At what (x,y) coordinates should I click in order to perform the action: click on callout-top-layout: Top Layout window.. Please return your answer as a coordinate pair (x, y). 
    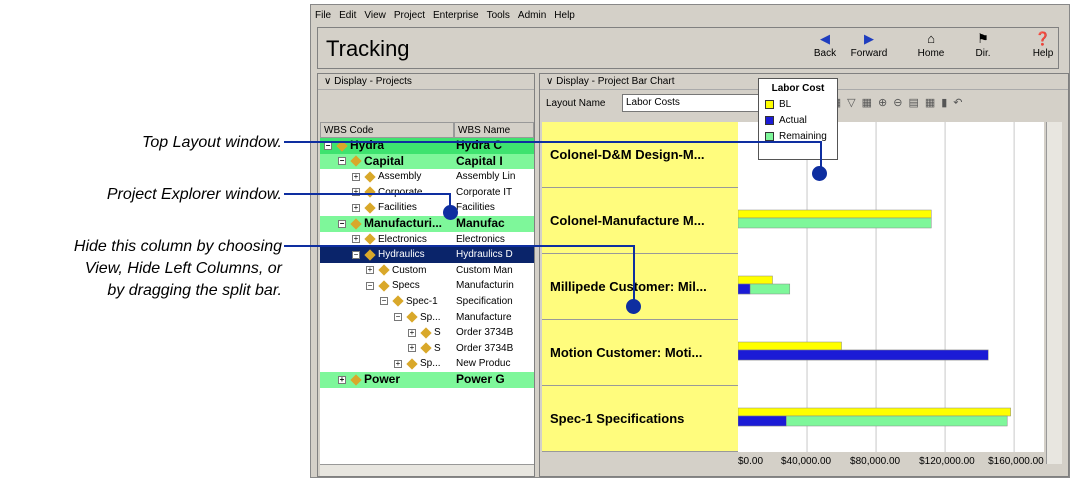
    Looking at the image, I should click on (212, 142).